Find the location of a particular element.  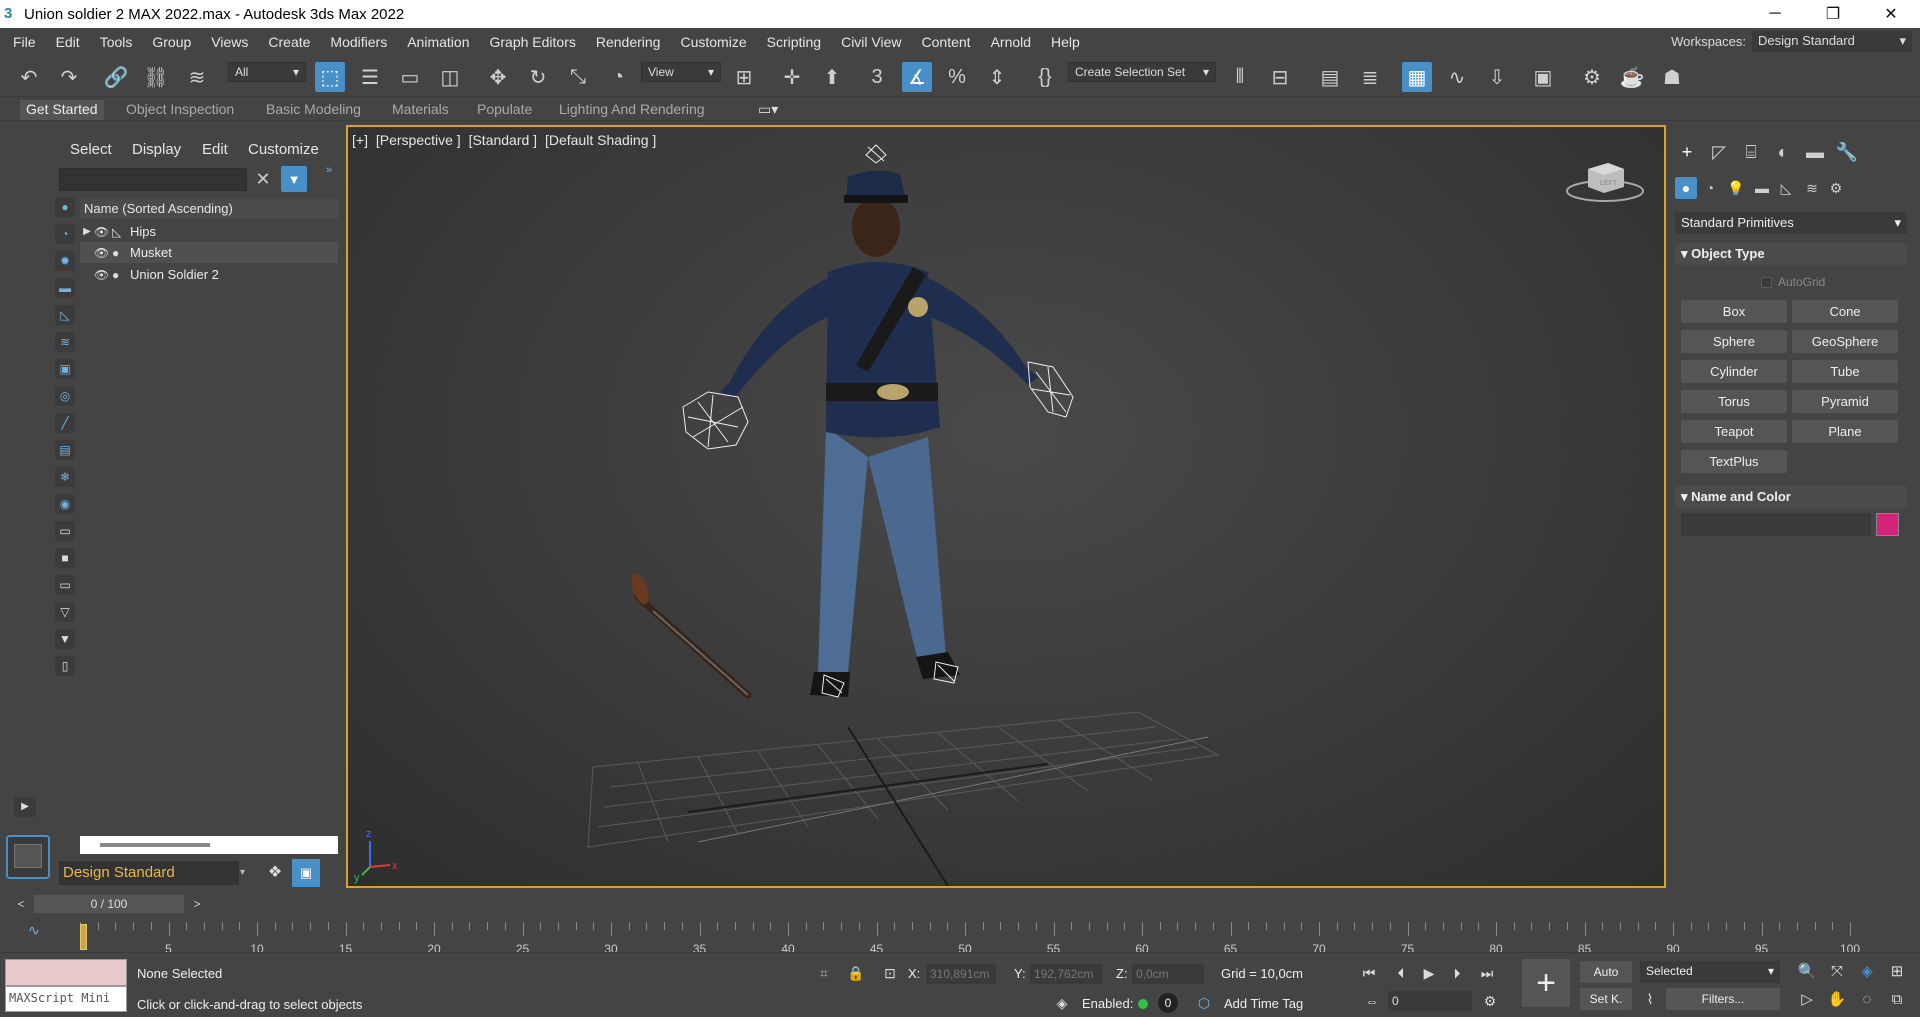

viewport-standard-menu: [Standard ] is located at coordinates (503, 140).